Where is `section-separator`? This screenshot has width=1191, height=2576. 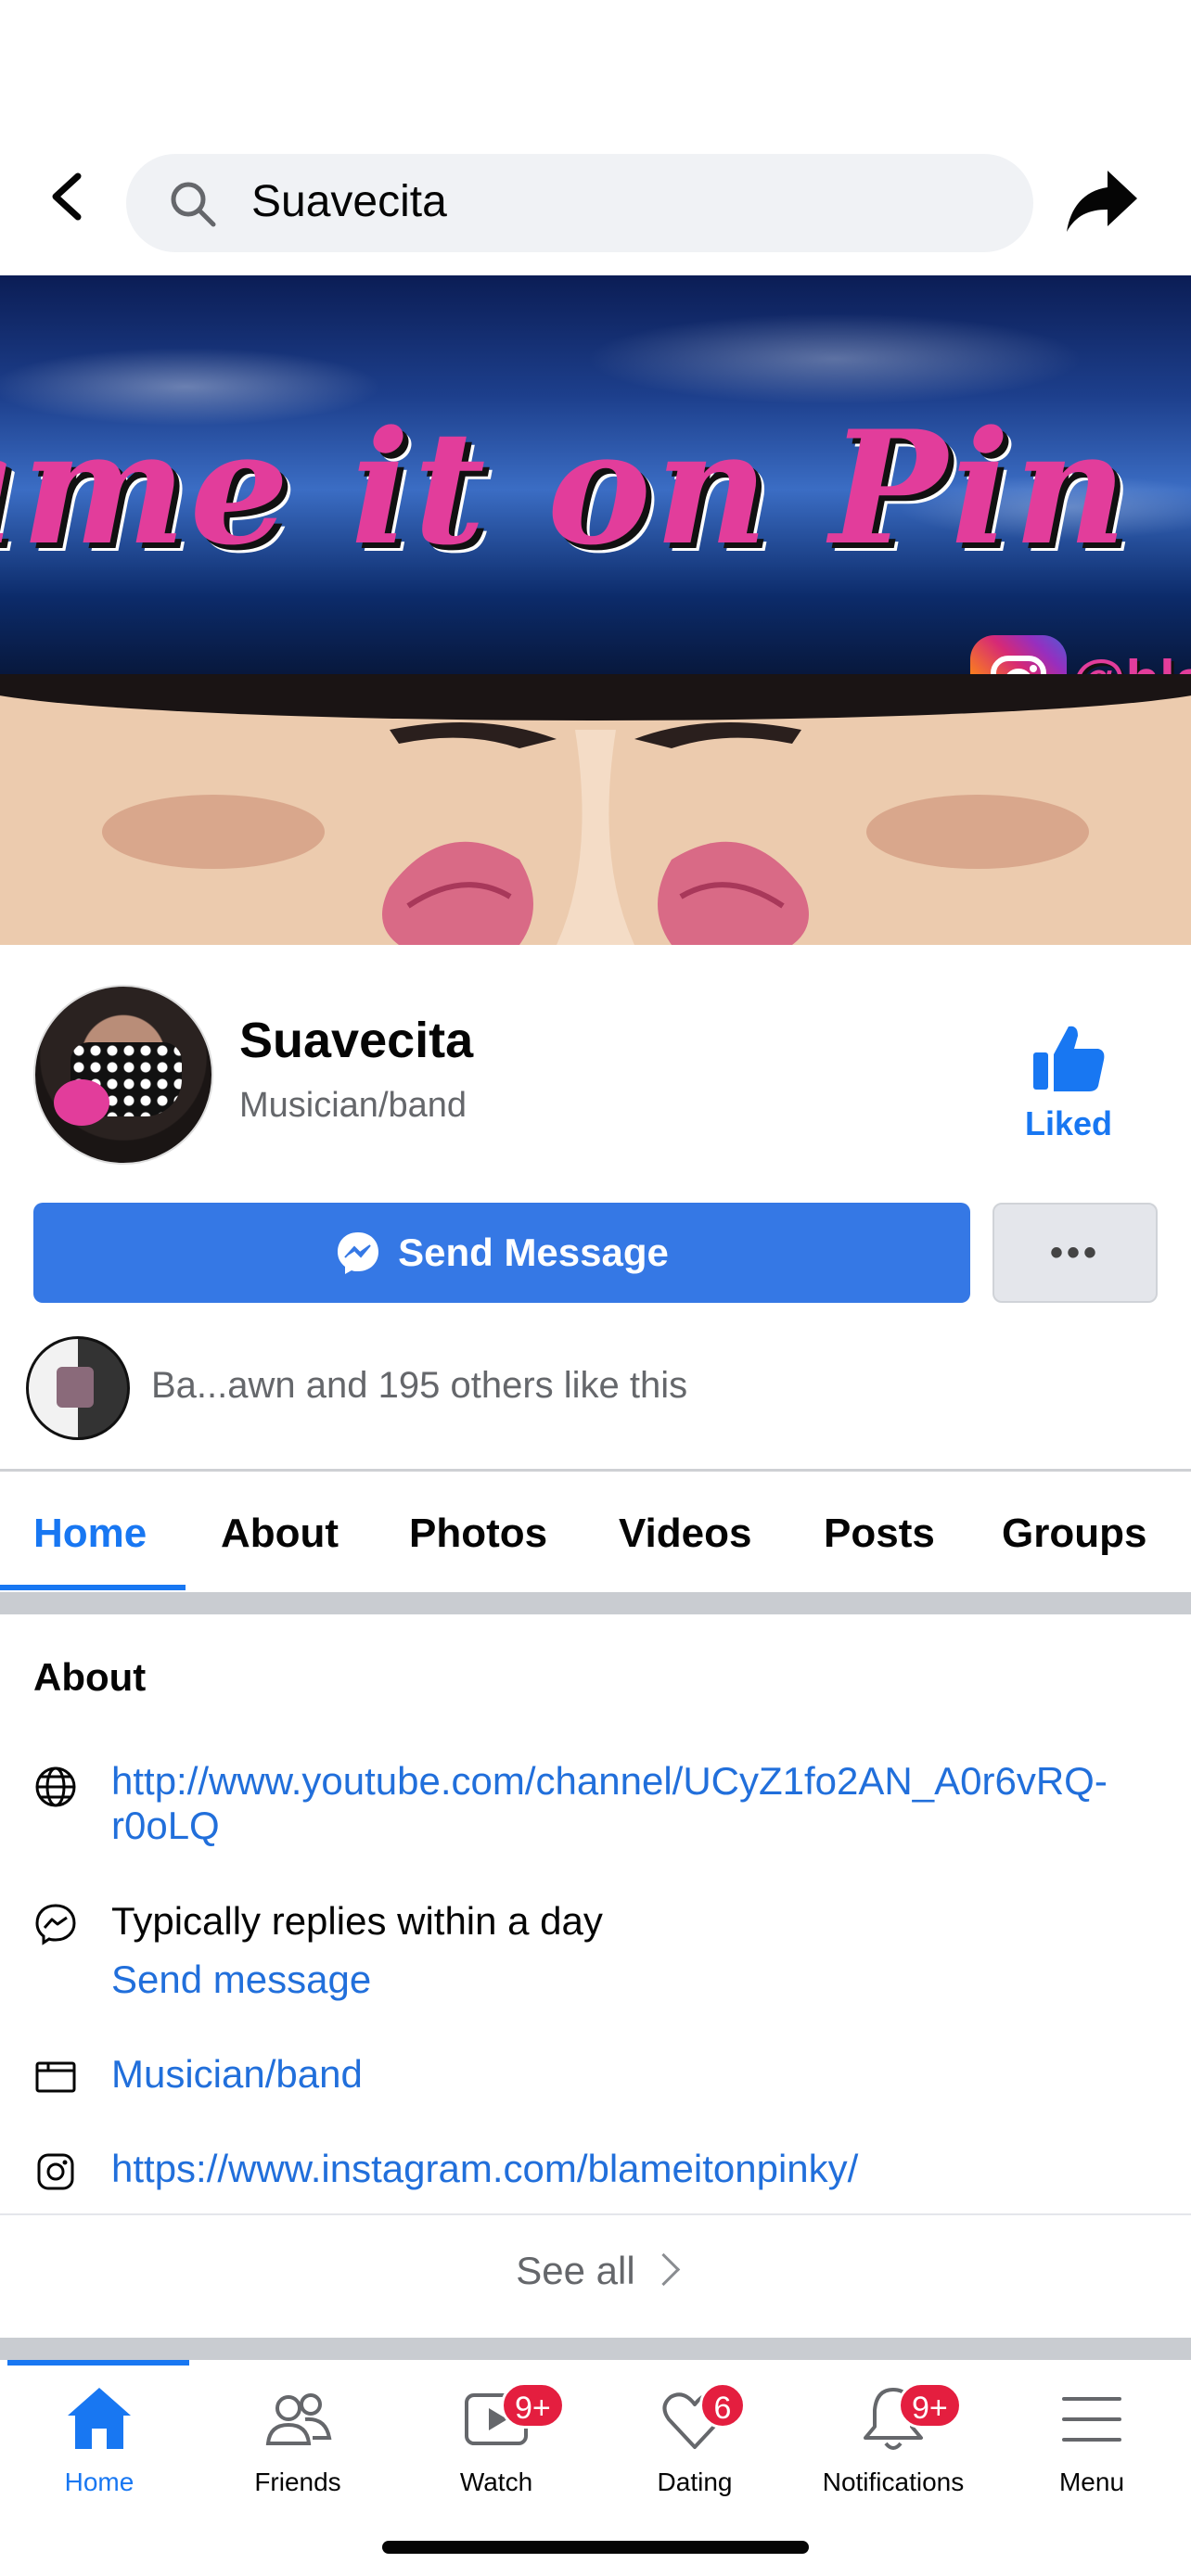
section-separator is located at coordinates (595, 1603).